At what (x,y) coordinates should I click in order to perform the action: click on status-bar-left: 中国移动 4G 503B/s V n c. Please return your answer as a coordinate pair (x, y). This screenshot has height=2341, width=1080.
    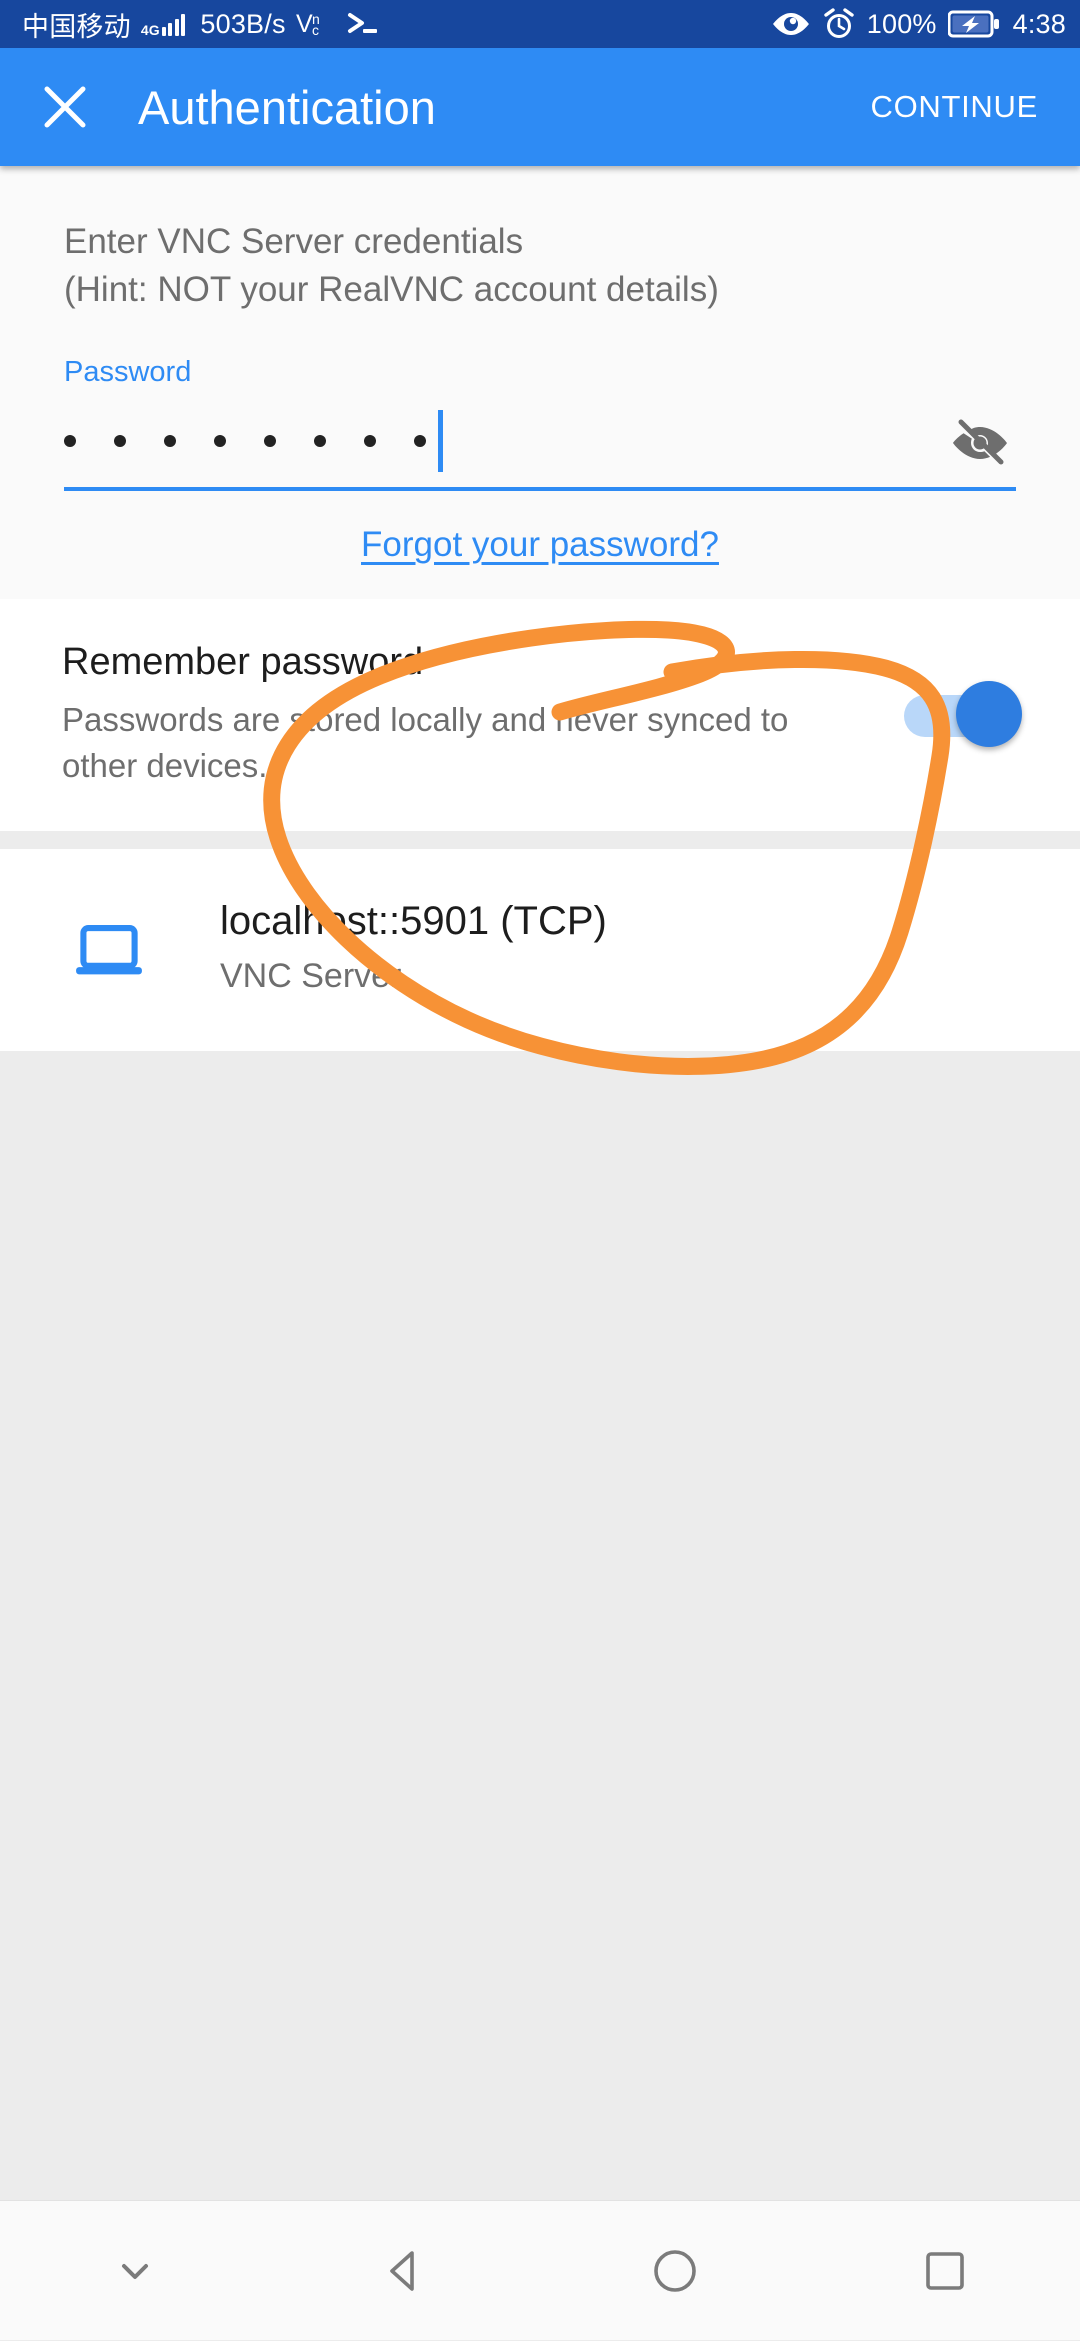
    Looking at the image, I should click on (201, 24).